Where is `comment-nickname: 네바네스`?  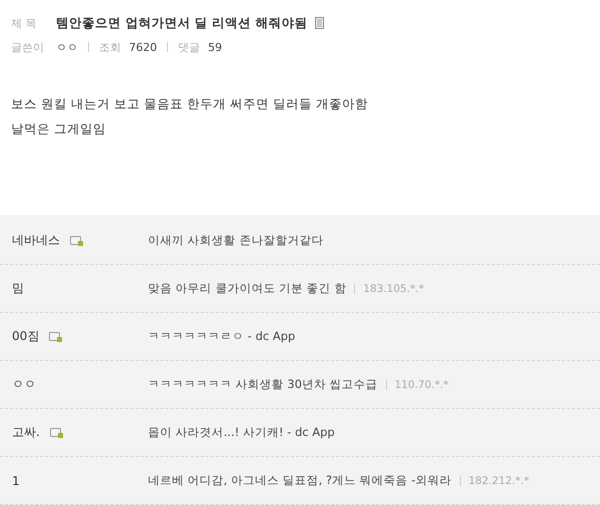 comment-nickname: 네바네스 is located at coordinates (36, 240).